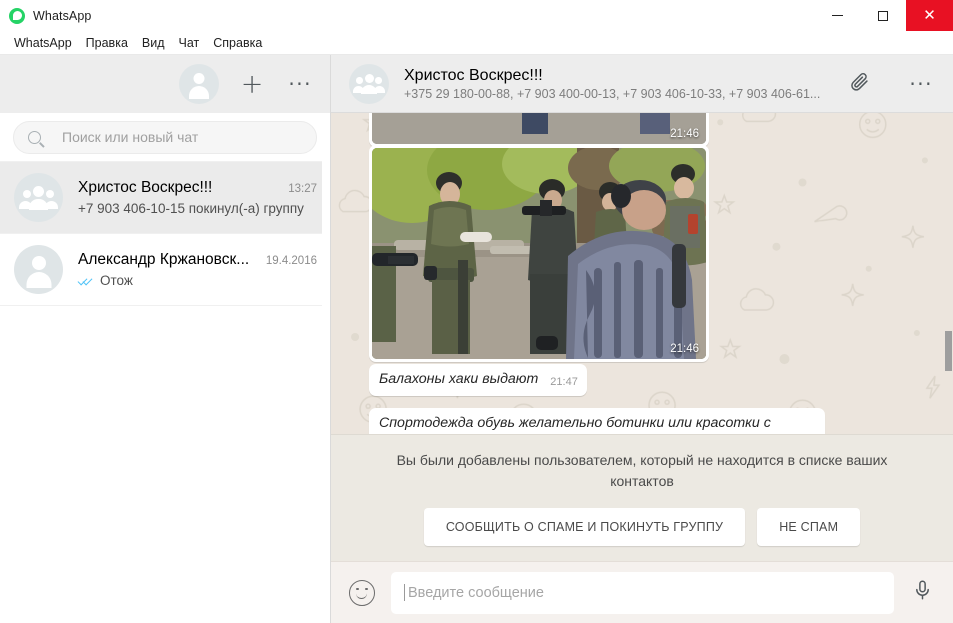 The height and width of the screenshot is (623, 953). I want to click on chat-name: Христос Воскрес!!!, so click(145, 187).